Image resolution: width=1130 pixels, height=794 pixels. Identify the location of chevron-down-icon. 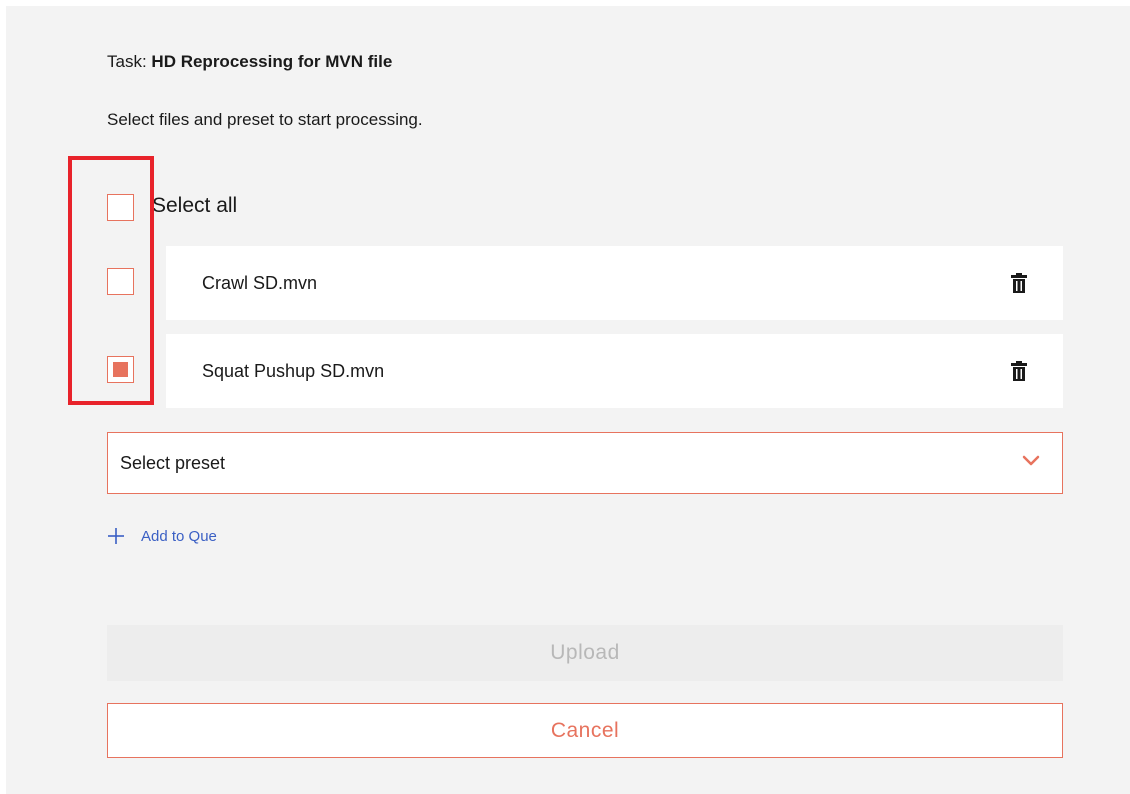
(1031, 460).